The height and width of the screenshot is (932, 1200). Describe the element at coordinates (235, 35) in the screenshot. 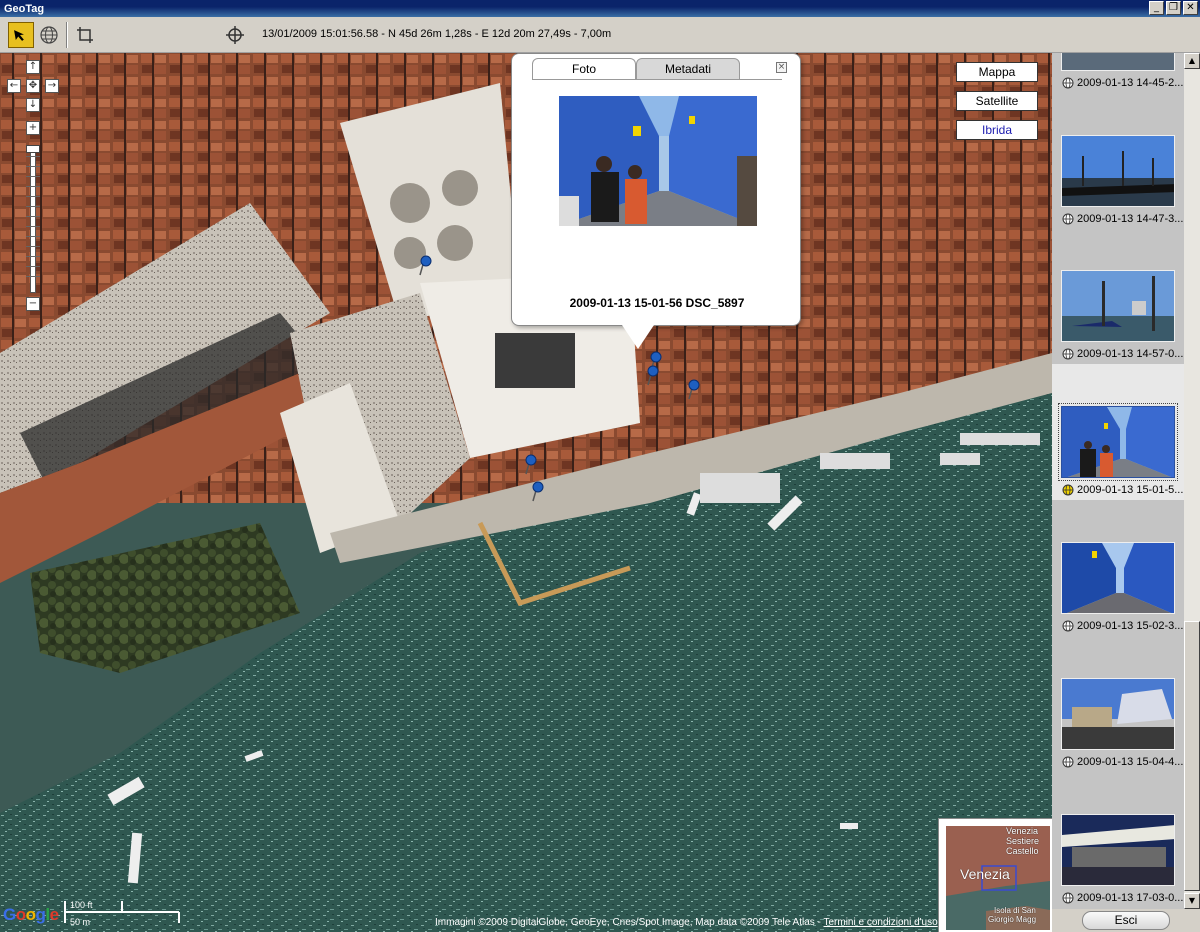

I see `crosshair-icon` at that location.